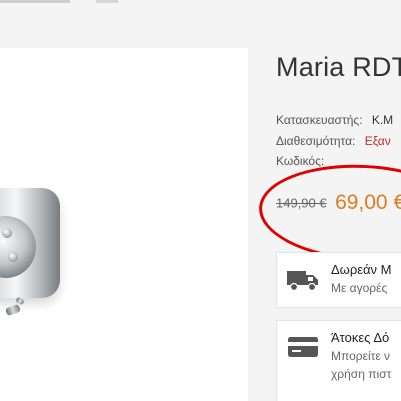 Image resolution: width=401 pixels, height=401 pixels. I want to click on product-code-label: Κωδικός:, so click(300, 161).